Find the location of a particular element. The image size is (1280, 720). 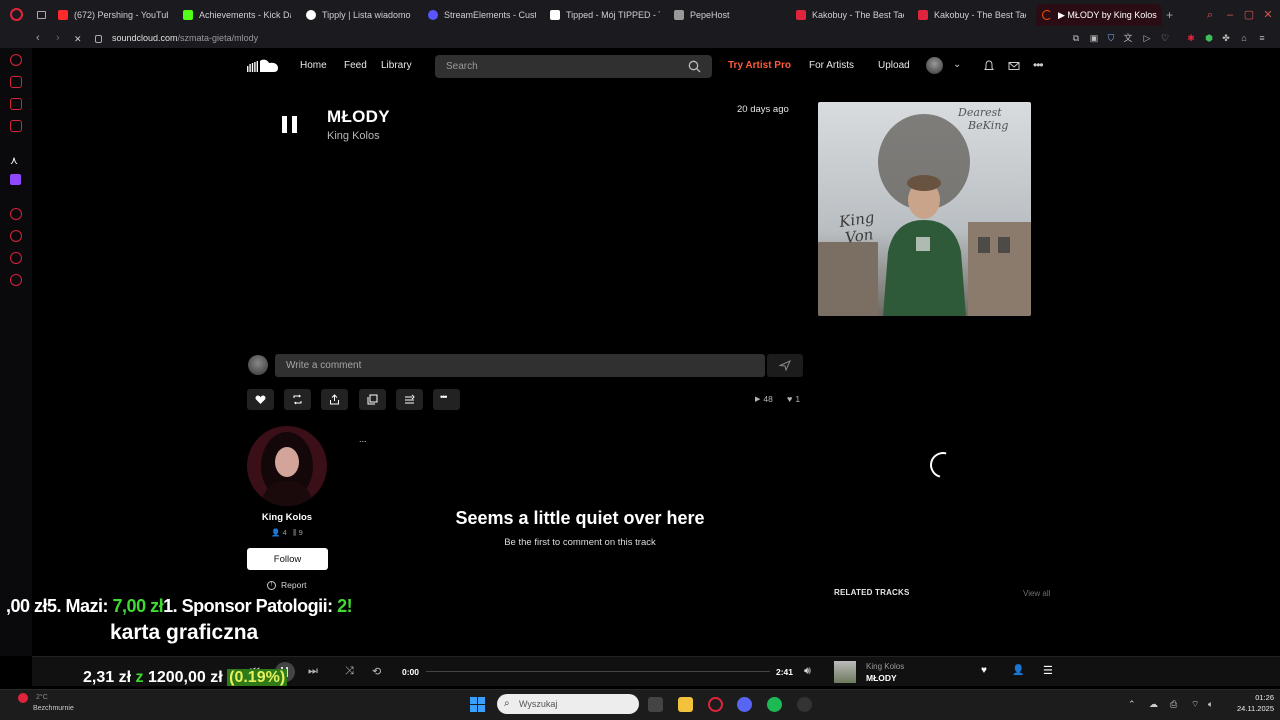

file-explorer-icon is located at coordinates (685, 704).